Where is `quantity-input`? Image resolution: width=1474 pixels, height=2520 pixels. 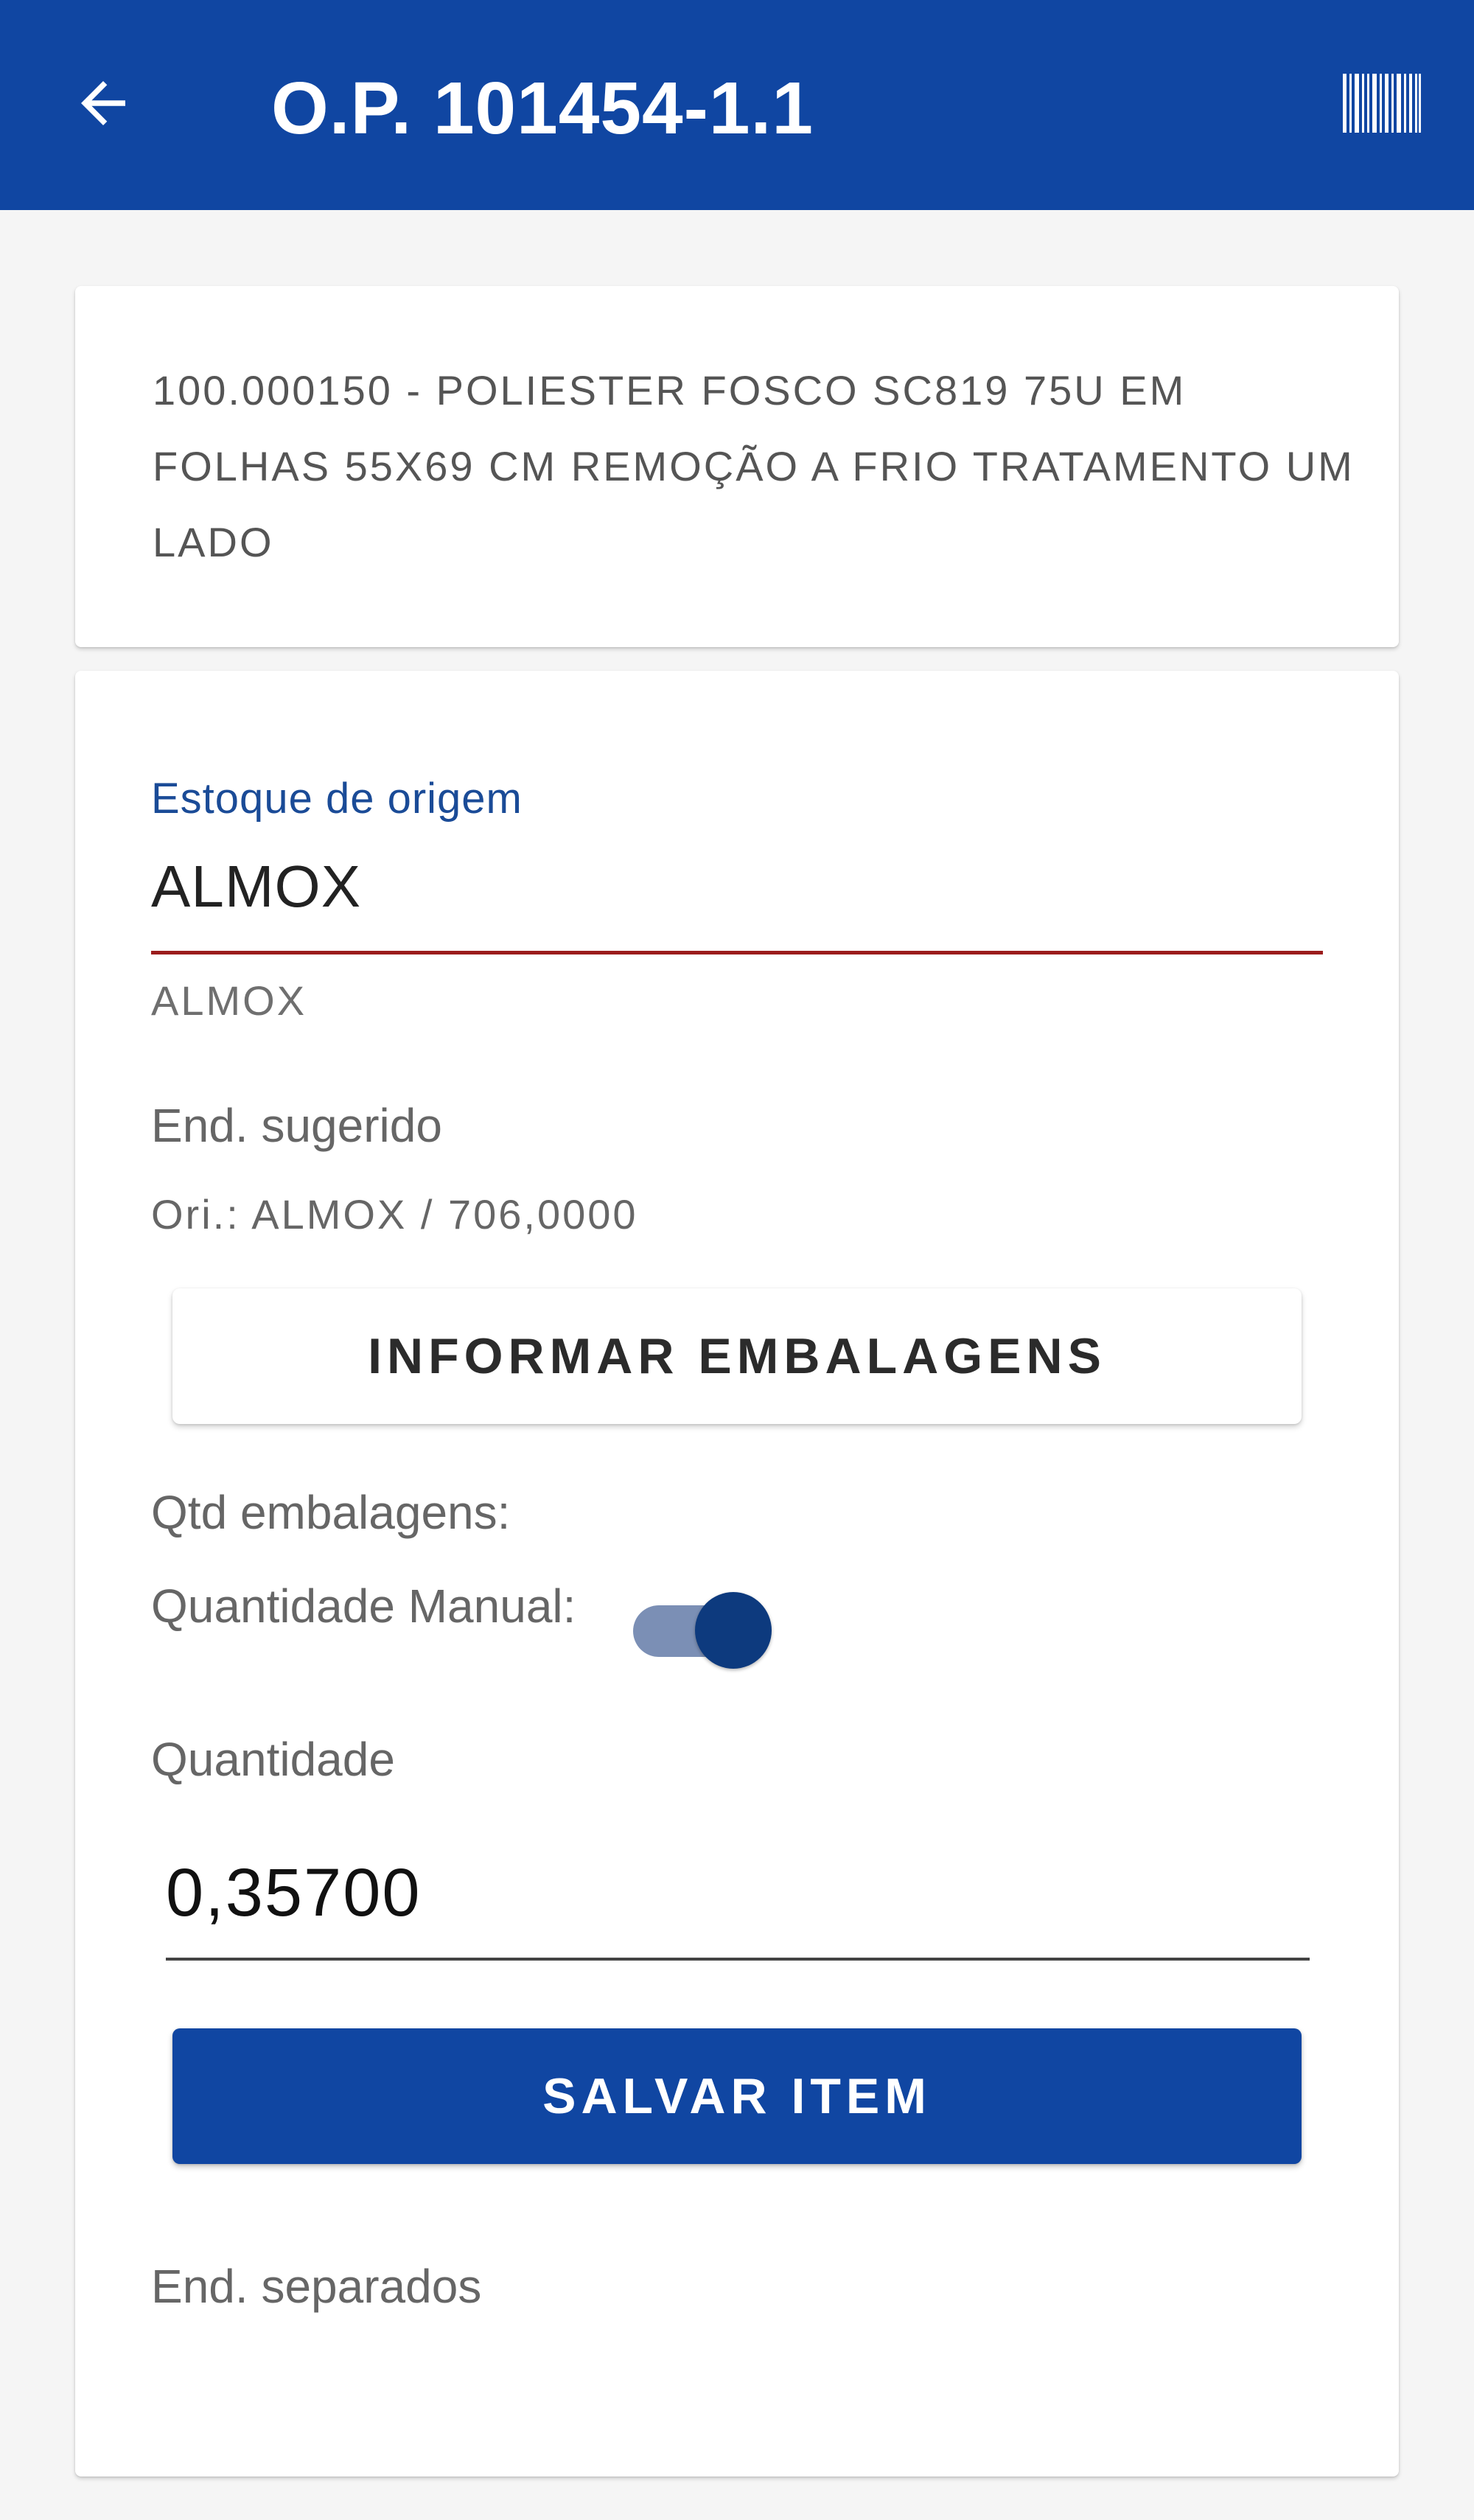
quantity-input is located at coordinates (738, 1902).